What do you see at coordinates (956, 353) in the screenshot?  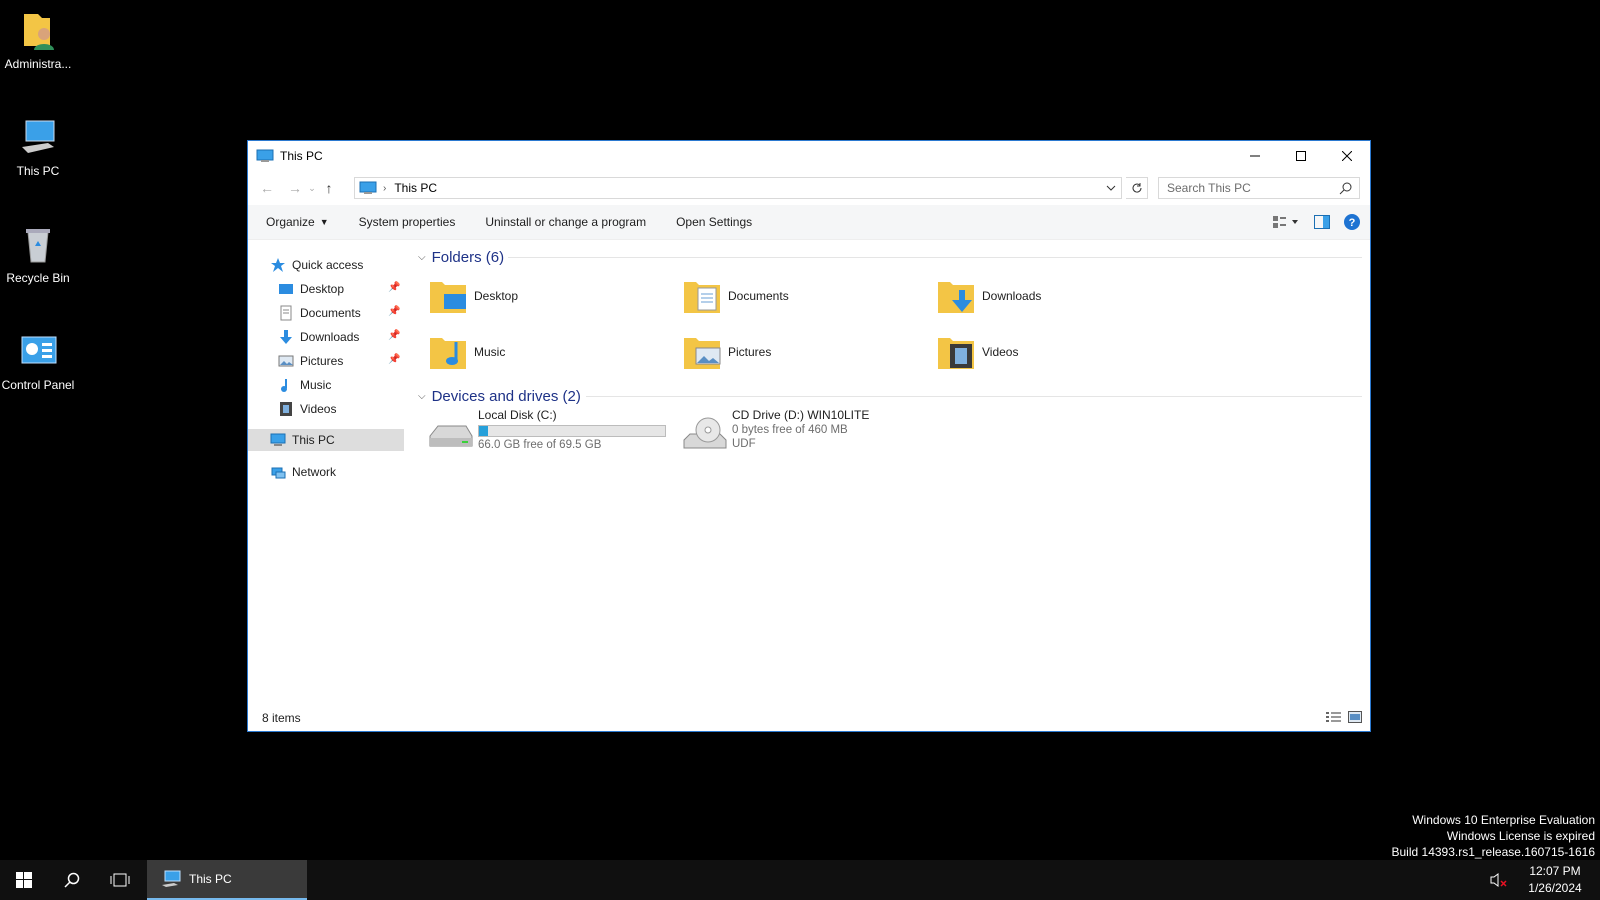 I see `videos-folder-icon` at bounding box center [956, 353].